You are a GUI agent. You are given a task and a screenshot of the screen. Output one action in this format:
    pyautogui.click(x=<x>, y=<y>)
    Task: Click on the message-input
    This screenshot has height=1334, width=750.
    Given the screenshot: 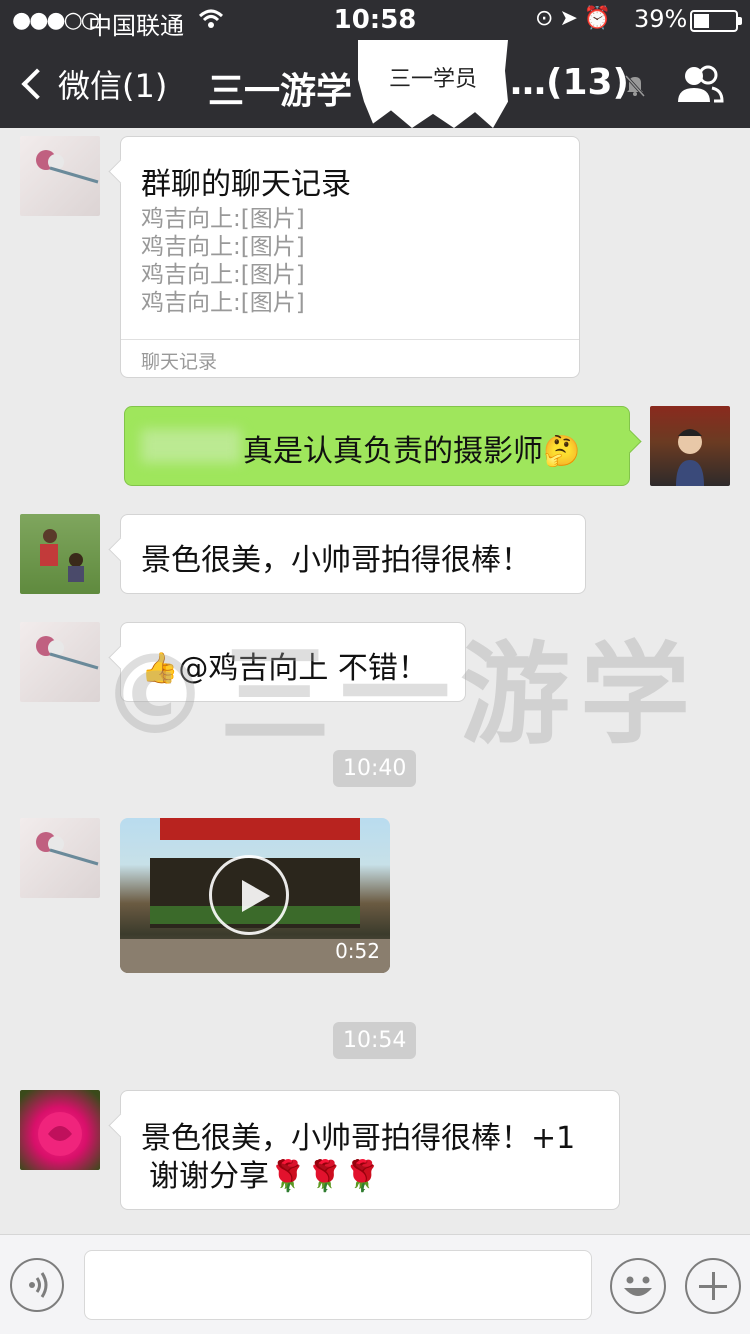 What is the action you would take?
    pyautogui.click(x=338, y=1285)
    